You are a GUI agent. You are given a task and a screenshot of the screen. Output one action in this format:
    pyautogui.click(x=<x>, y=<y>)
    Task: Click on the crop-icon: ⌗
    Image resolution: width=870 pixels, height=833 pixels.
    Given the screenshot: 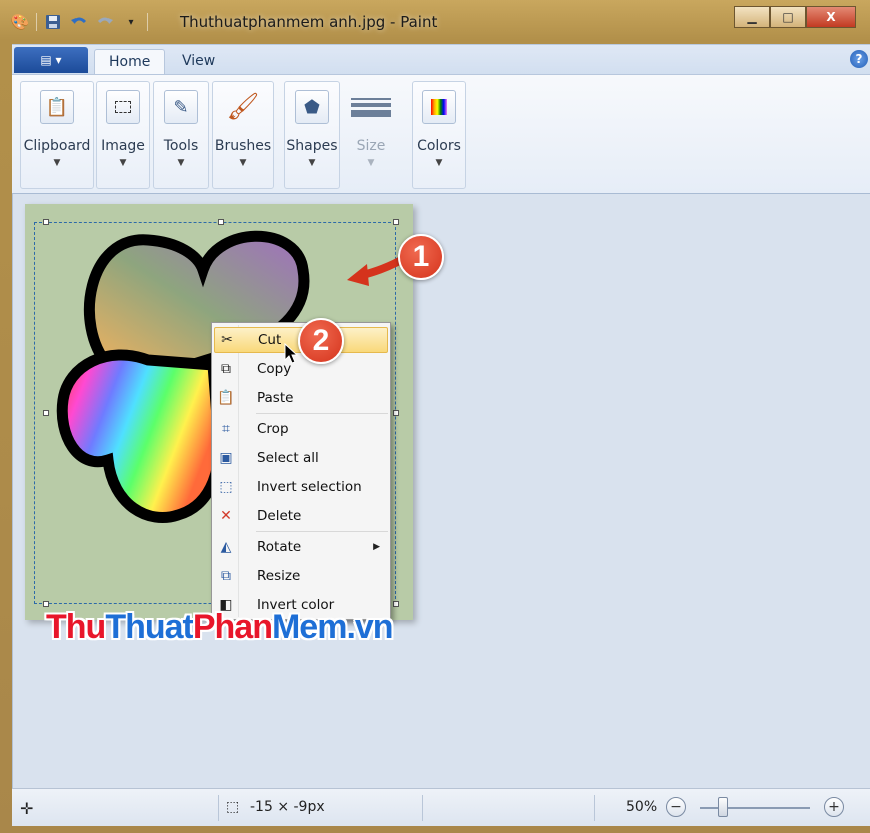 What is the action you would take?
    pyautogui.click(x=226, y=429)
    